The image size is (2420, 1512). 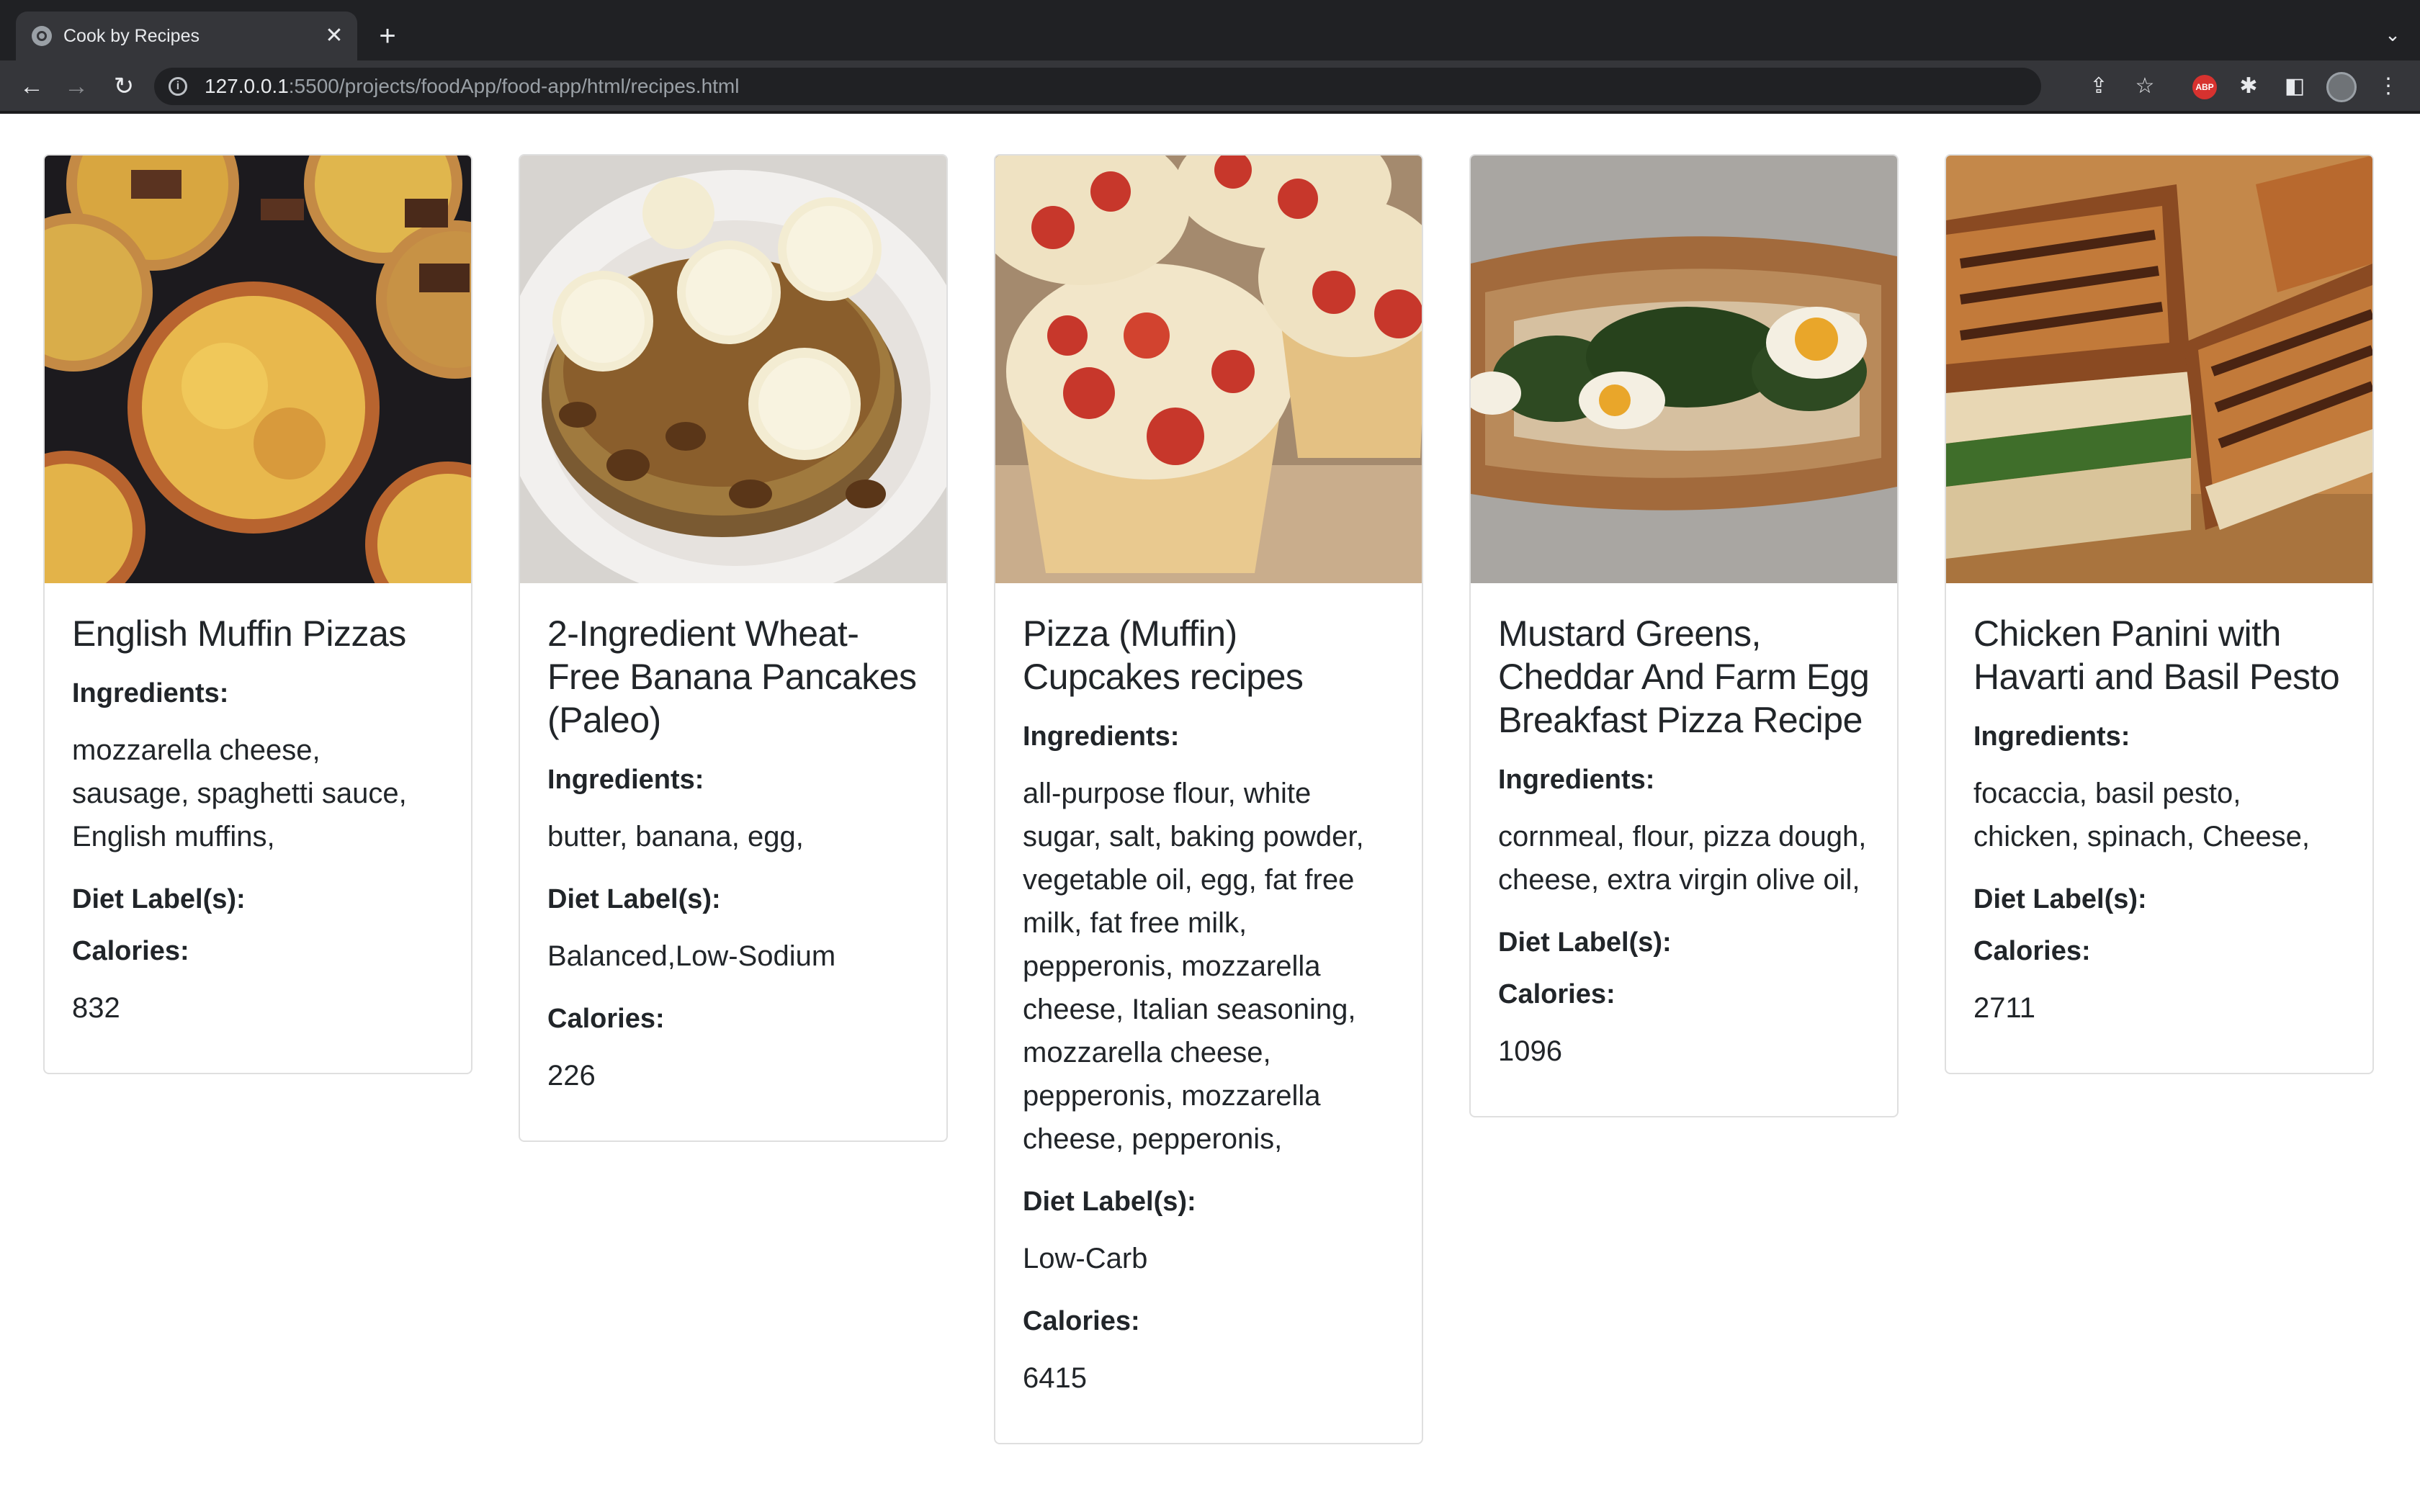 What do you see at coordinates (2248, 86) in the screenshot?
I see `extensions-puzzle-icon: ✱` at bounding box center [2248, 86].